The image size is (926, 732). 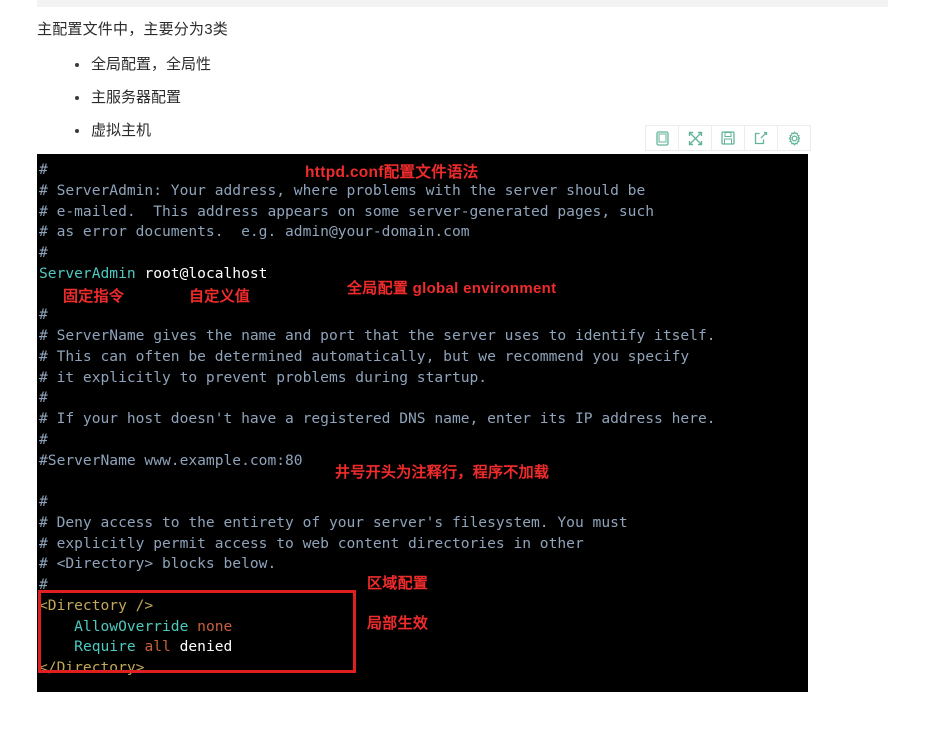 I want to click on settings-button, so click(x=794, y=138).